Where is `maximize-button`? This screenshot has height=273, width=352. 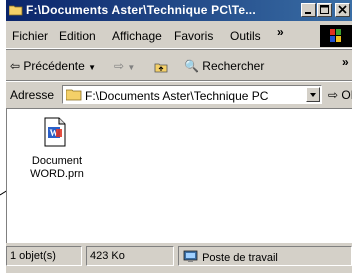 maximize-button is located at coordinates (324, 10).